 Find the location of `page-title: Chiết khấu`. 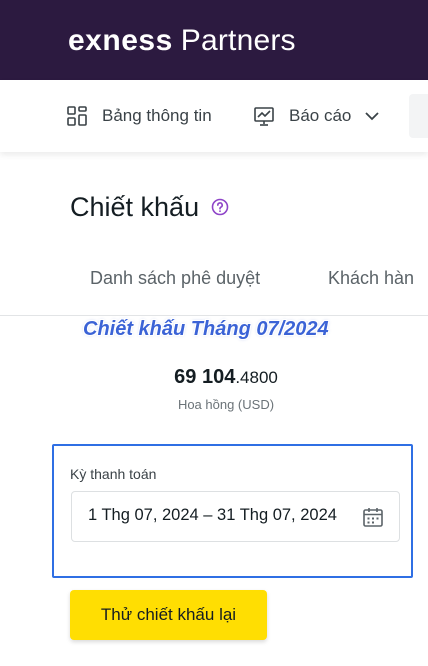

page-title: Chiết khấu is located at coordinates (149, 207).